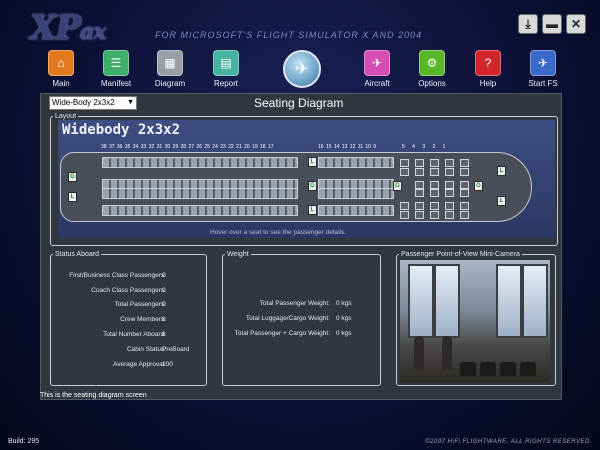  What do you see at coordinates (24, 441) in the screenshot?
I see `build-number: Build: 295` at bounding box center [24, 441].